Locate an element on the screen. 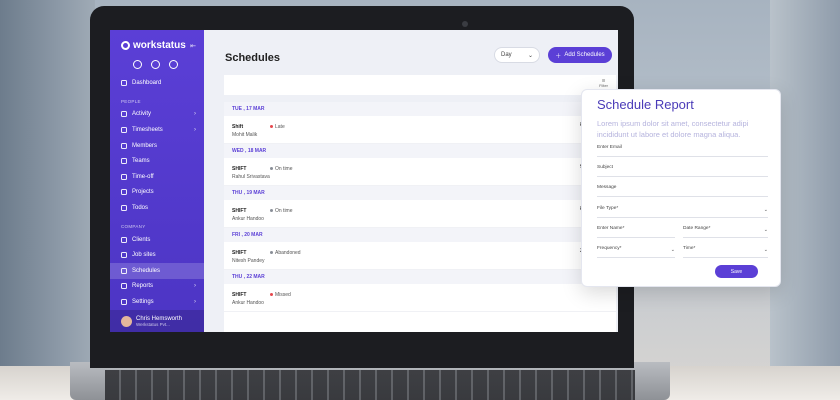 This screenshot has height=400, width=840. status-text: Late is located at coordinates (280, 127).